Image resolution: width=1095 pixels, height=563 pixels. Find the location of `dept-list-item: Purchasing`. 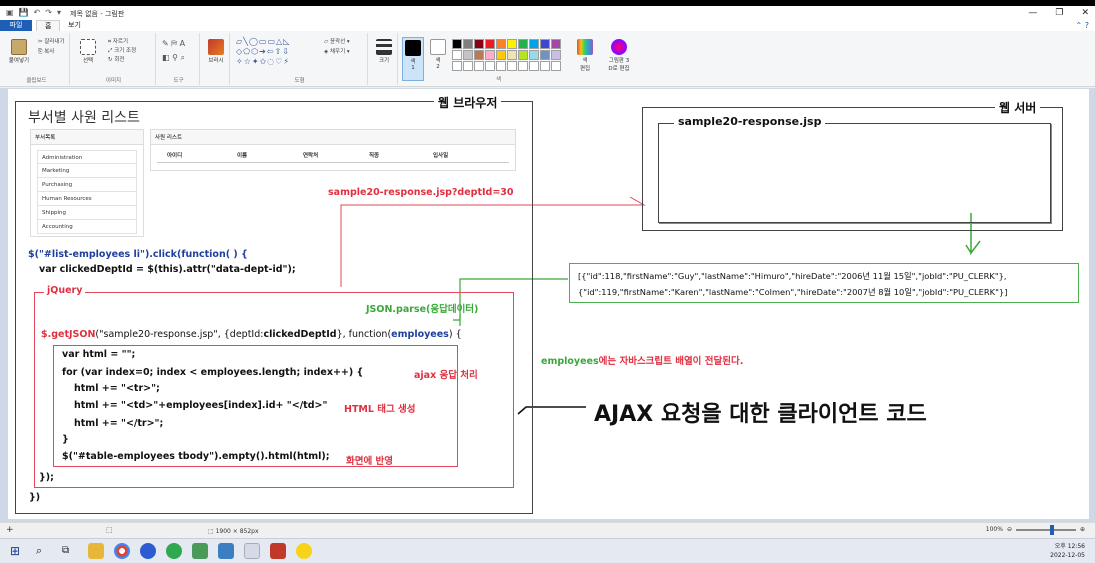

dept-list-item: Purchasing is located at coordinates (87, 185).